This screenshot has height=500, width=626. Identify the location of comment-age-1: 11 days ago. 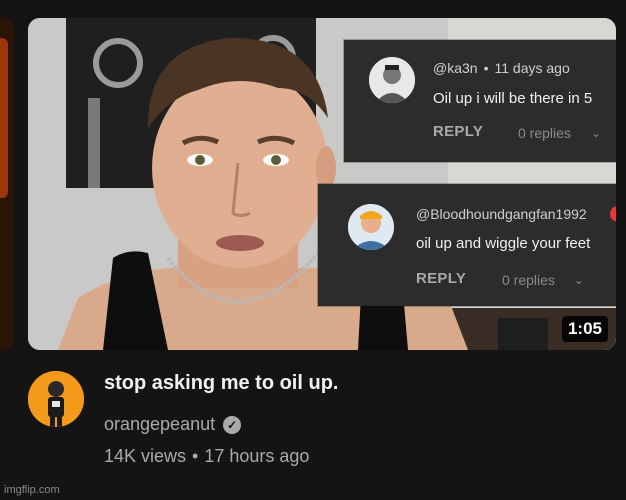
(532, 68).